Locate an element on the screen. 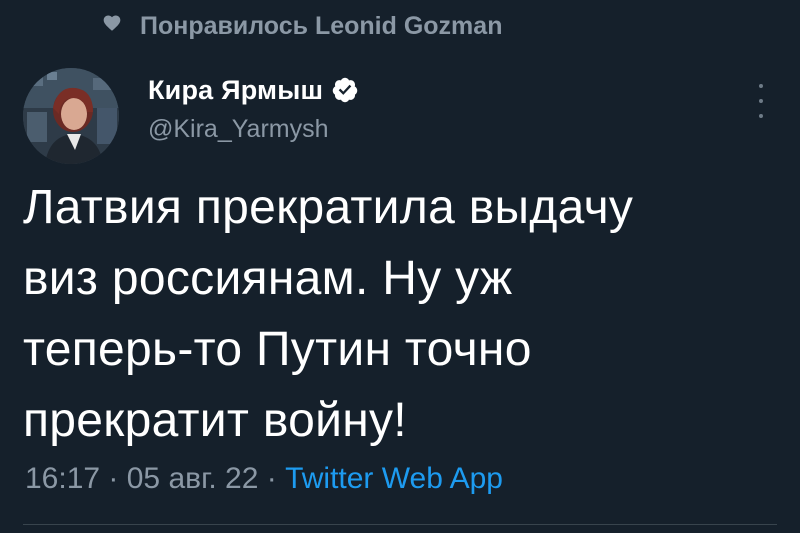  tweet-date: 05 авг. 22 is located at coordinates (193, 478).